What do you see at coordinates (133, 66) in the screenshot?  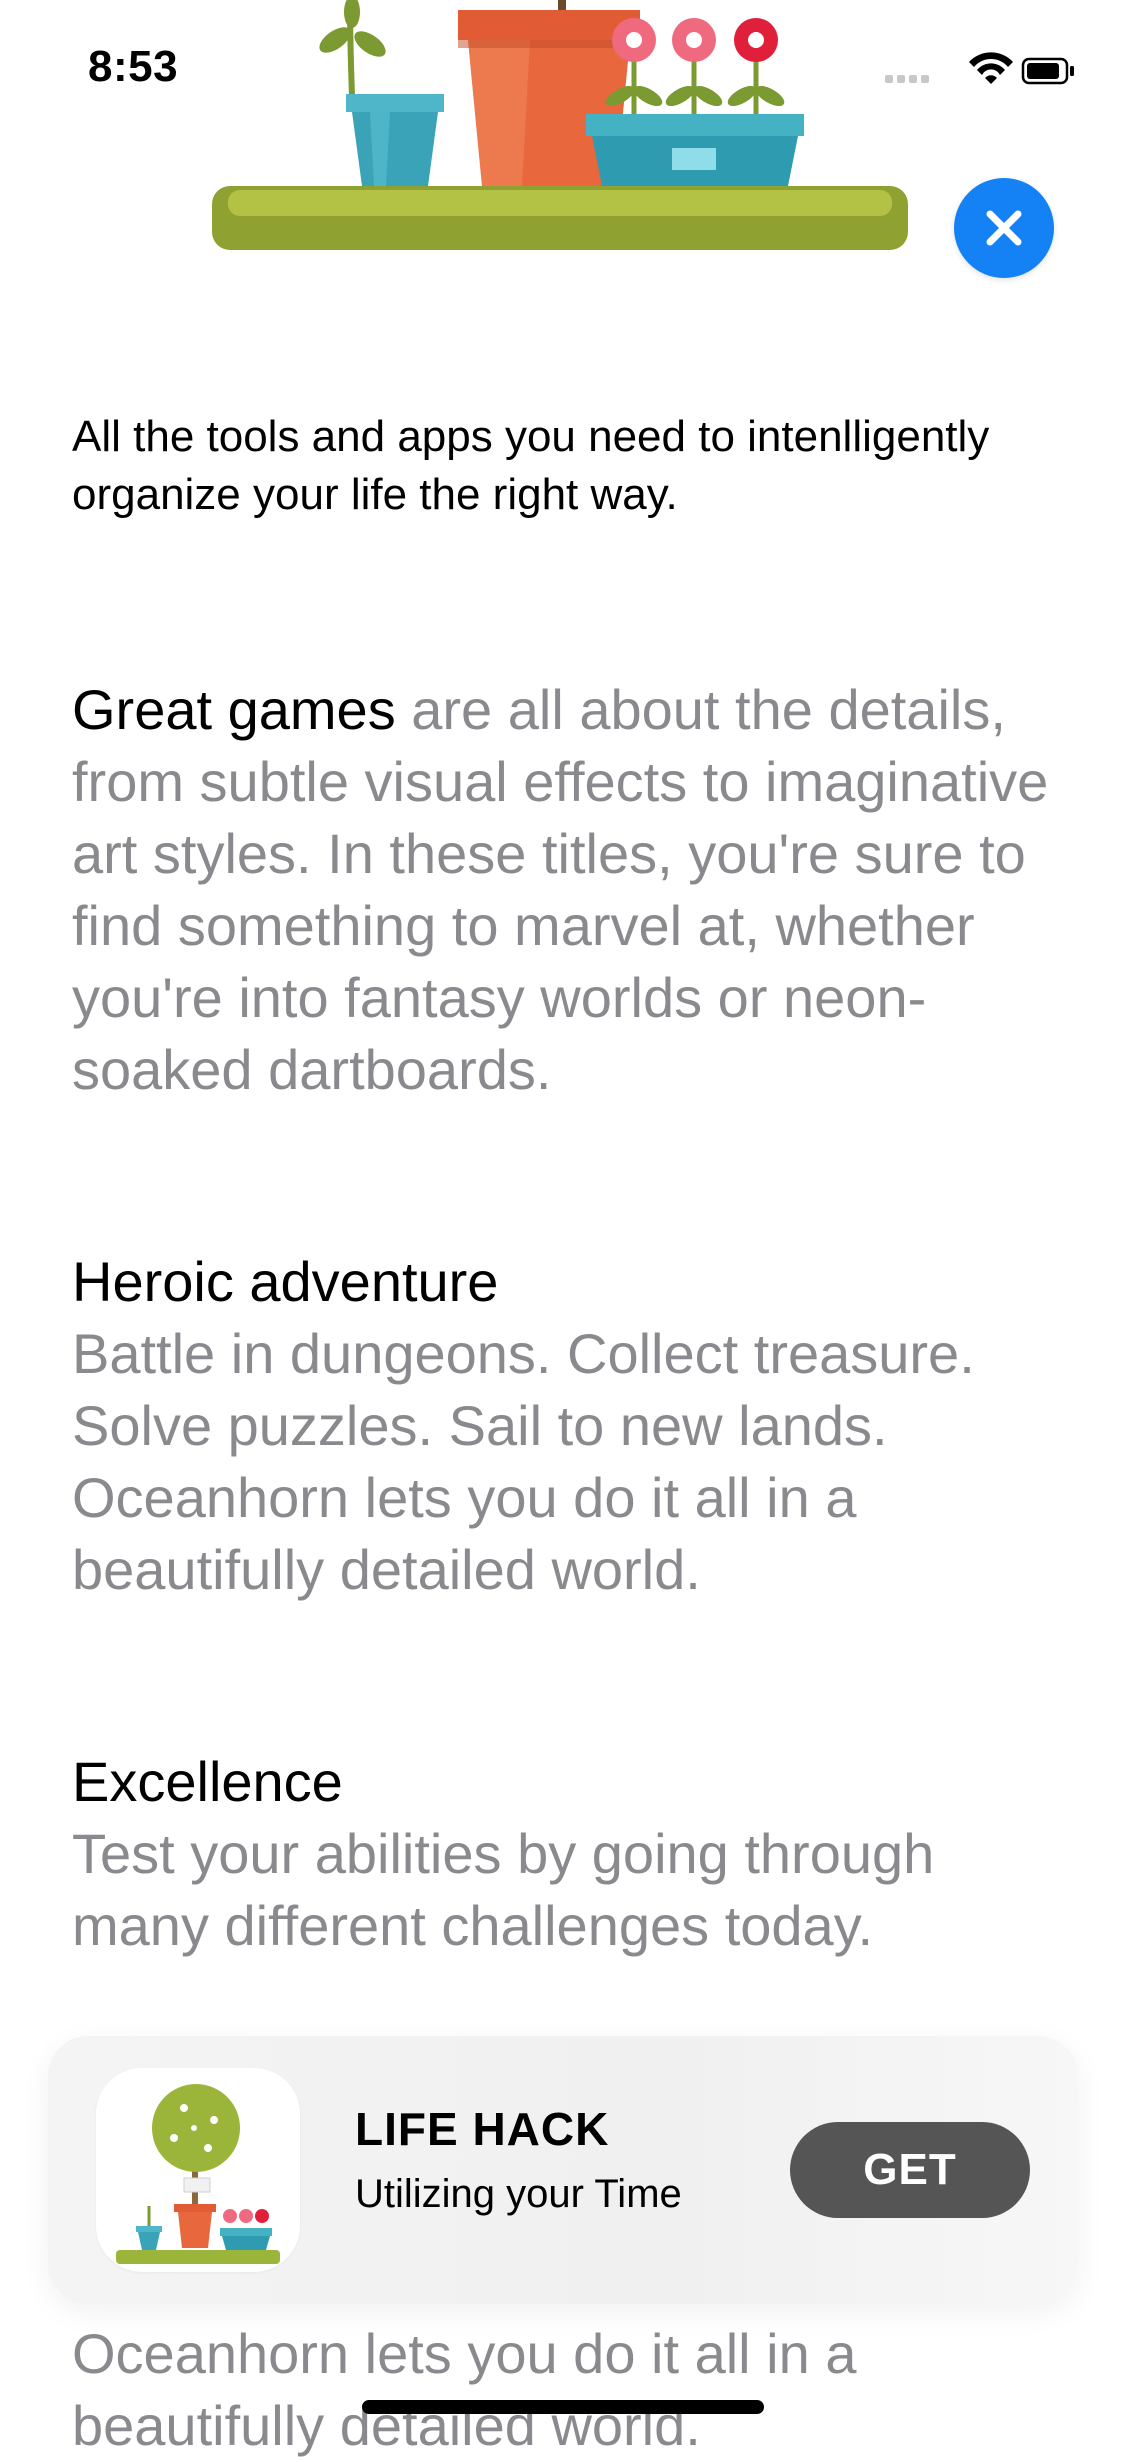 I see `status-time: 8:53` at bounding box center [133, 66].